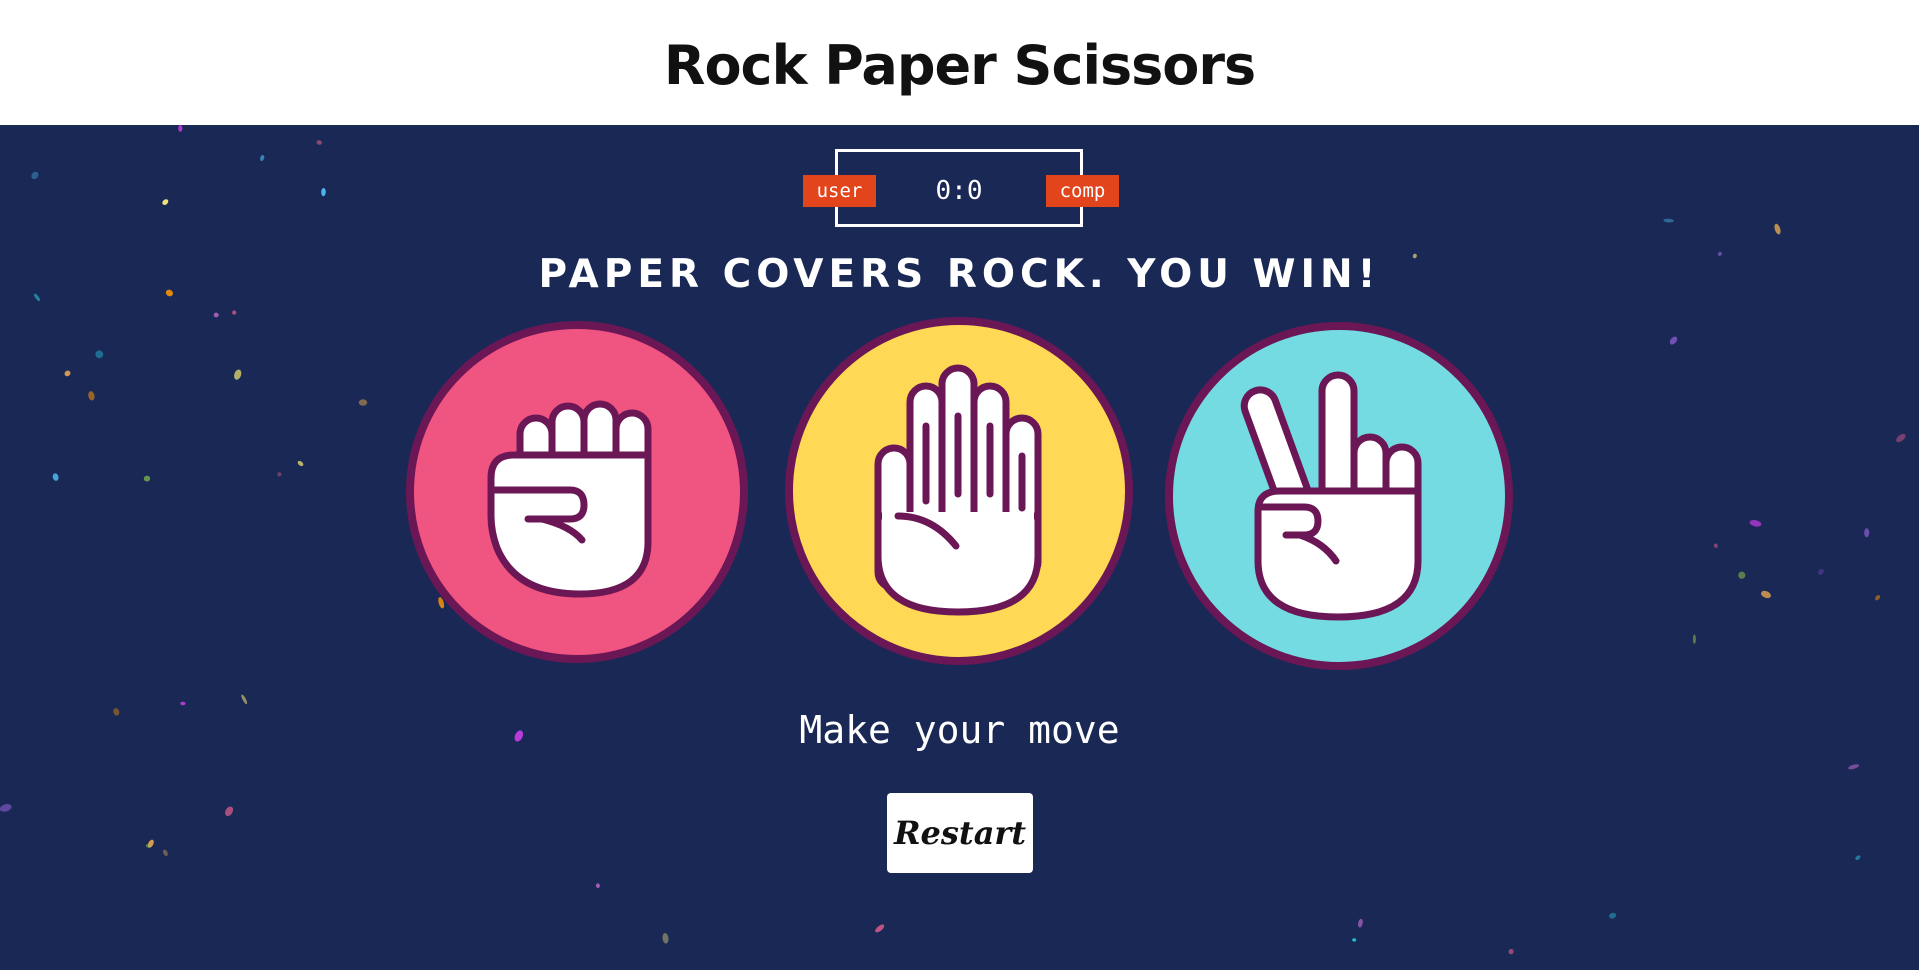 The height and width of the screenshot is (970, 1919). I want to click on result-message: Paper covers rock. You win!, so click(959, 274).